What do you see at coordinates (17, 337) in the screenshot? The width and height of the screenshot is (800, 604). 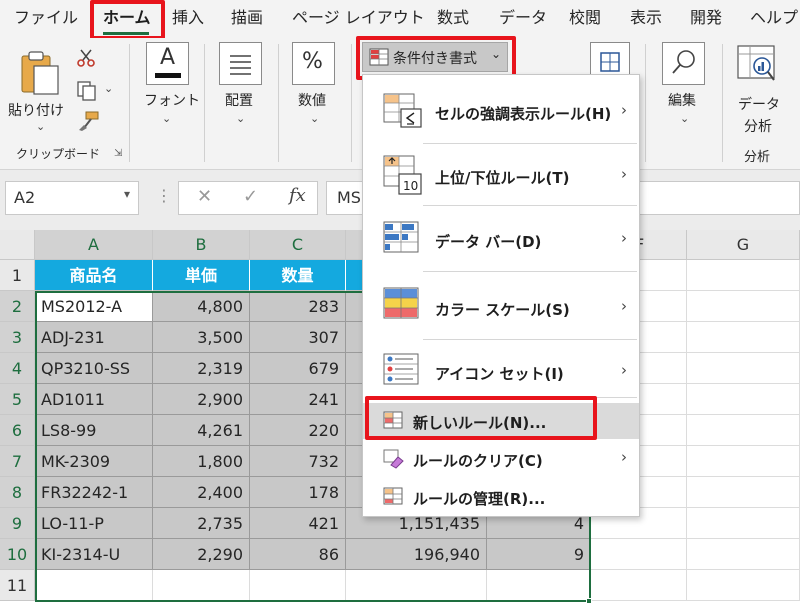 I see `row-header-3: 3` at bounding box center [17, 337].